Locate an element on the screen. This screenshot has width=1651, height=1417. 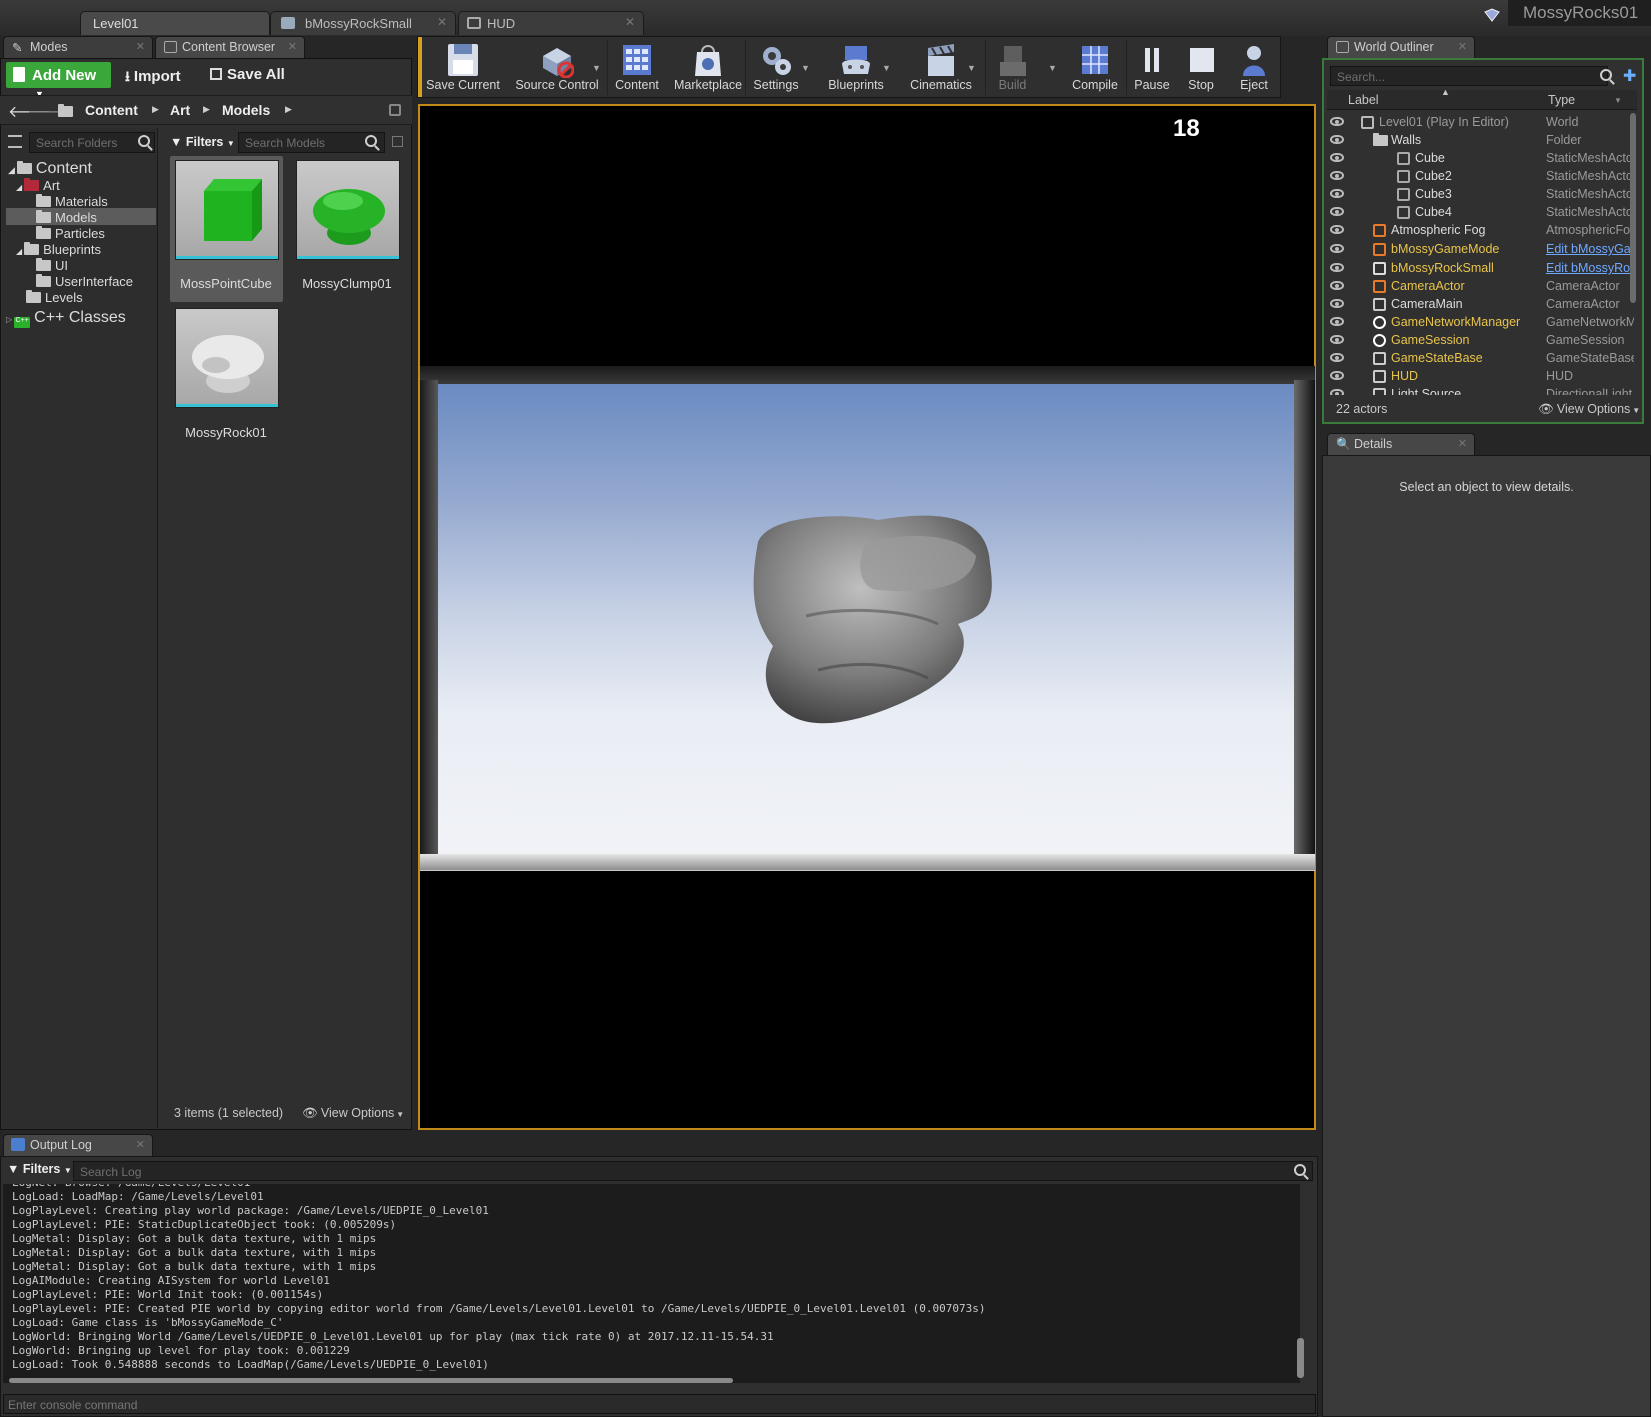
folder-icon is located at coordinates (1380, 140).